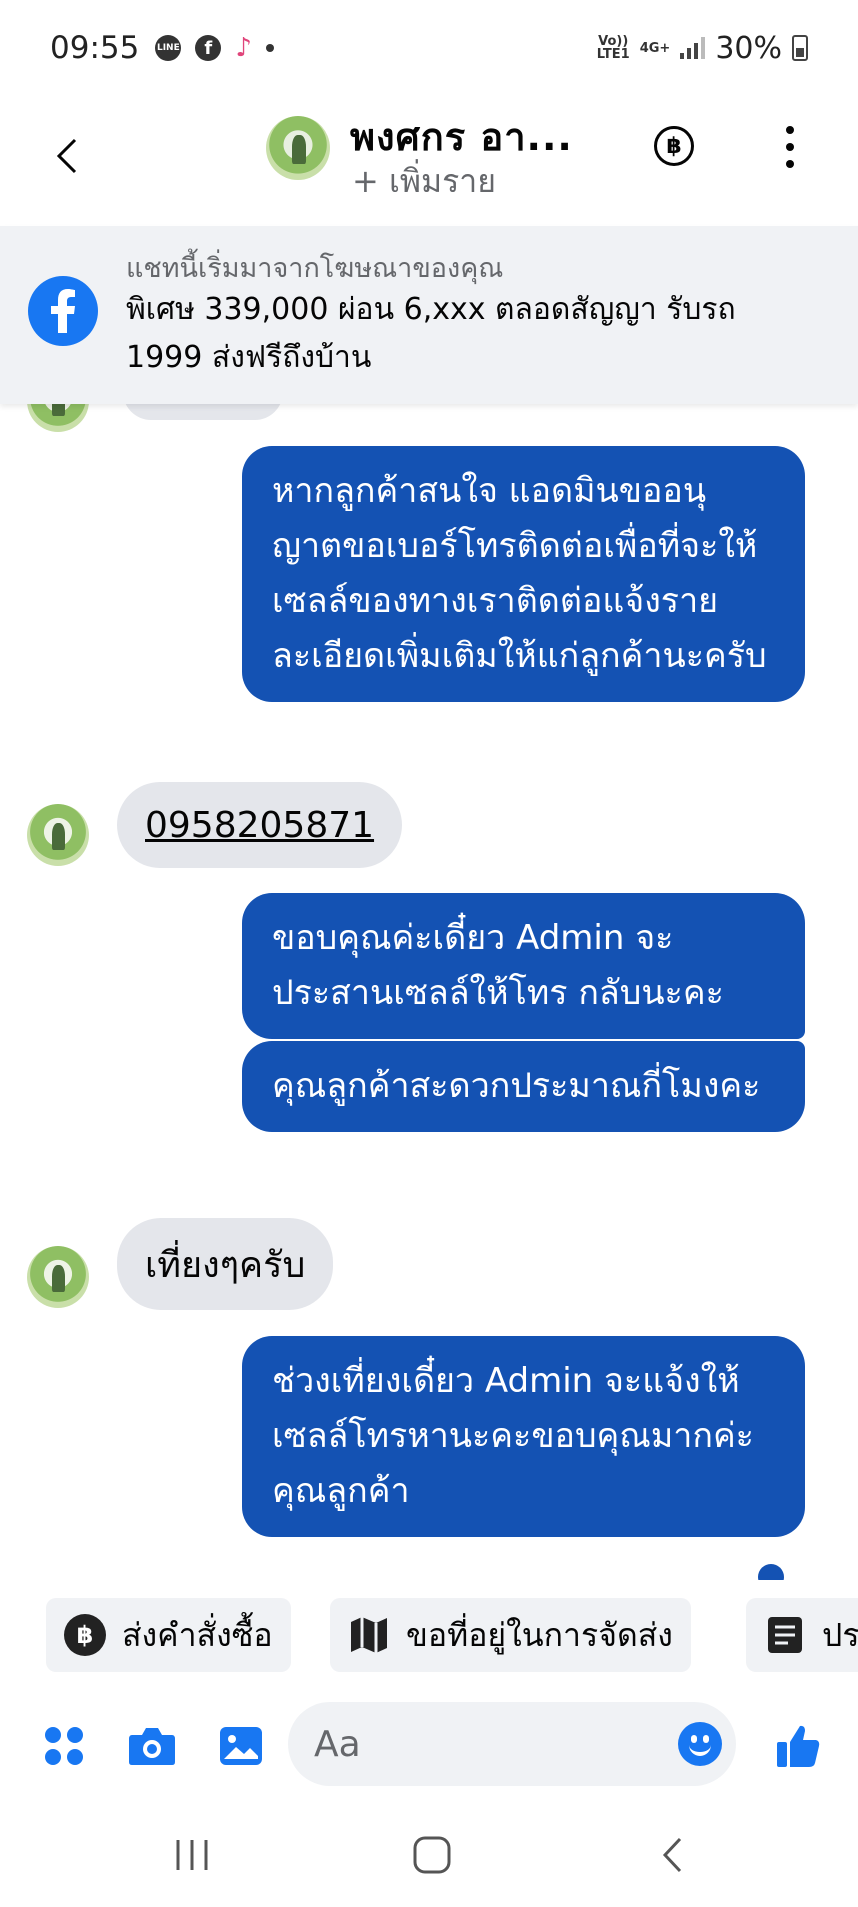  What do you see at coordinates (208, 48) in the screenshot?
I see `facebook-icon: f` at bounding box center [208, 48].